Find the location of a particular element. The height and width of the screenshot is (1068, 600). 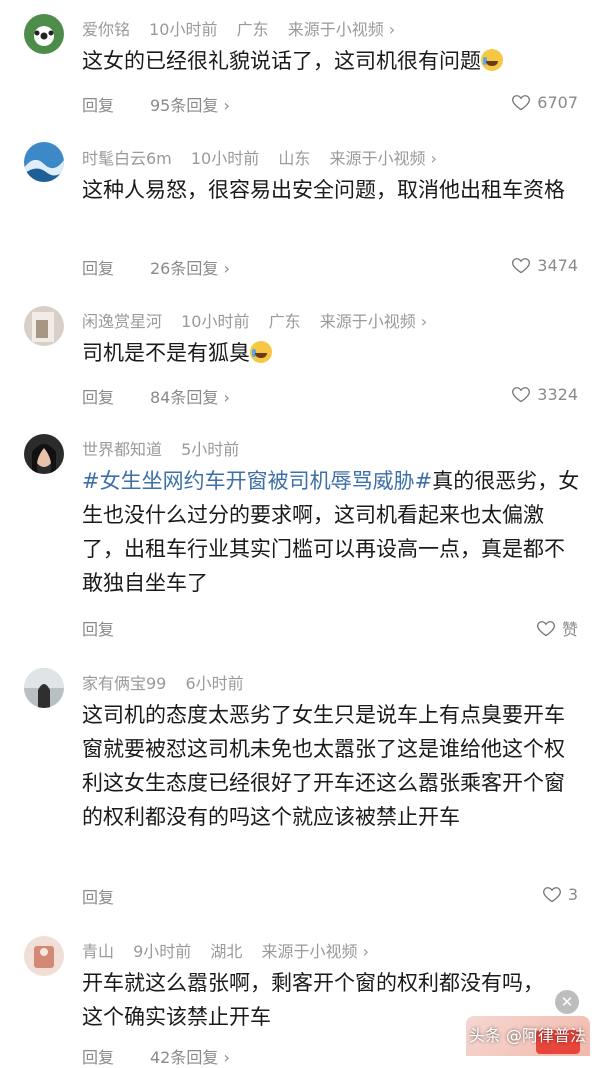

like-button: 3474 is located at coordinates (544, 265).